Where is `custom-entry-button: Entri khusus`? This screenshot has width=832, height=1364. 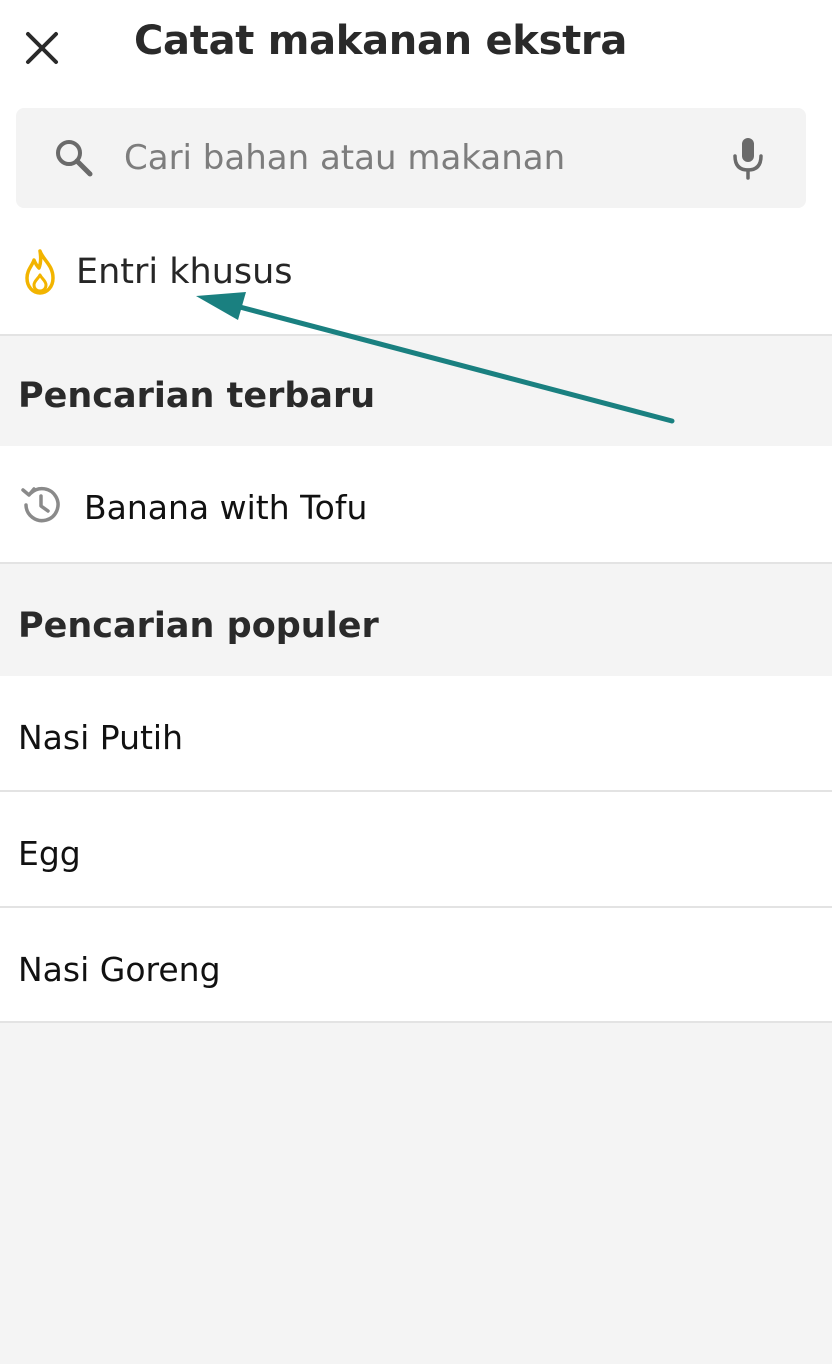 custom-entry-button: Entri khusus is located at coordinates (416, 277).